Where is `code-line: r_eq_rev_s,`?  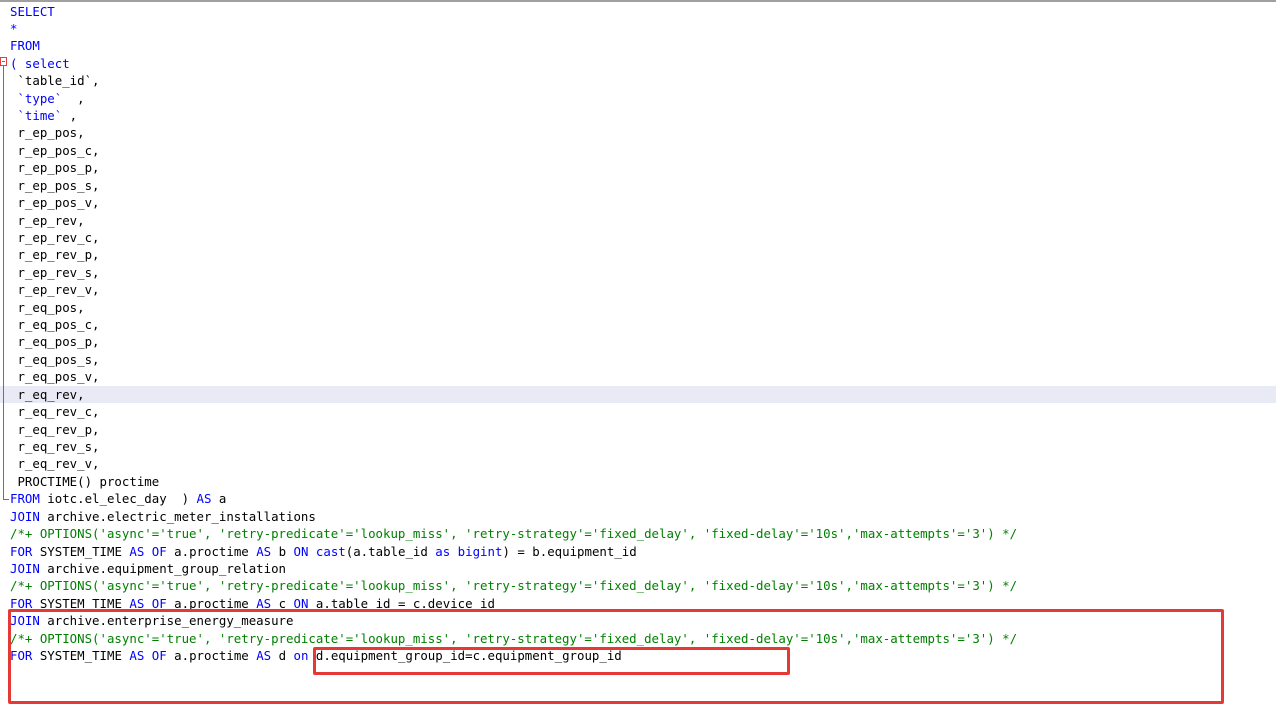
code-line: r_eq_rev_s, is located at coordinates (638, 446).